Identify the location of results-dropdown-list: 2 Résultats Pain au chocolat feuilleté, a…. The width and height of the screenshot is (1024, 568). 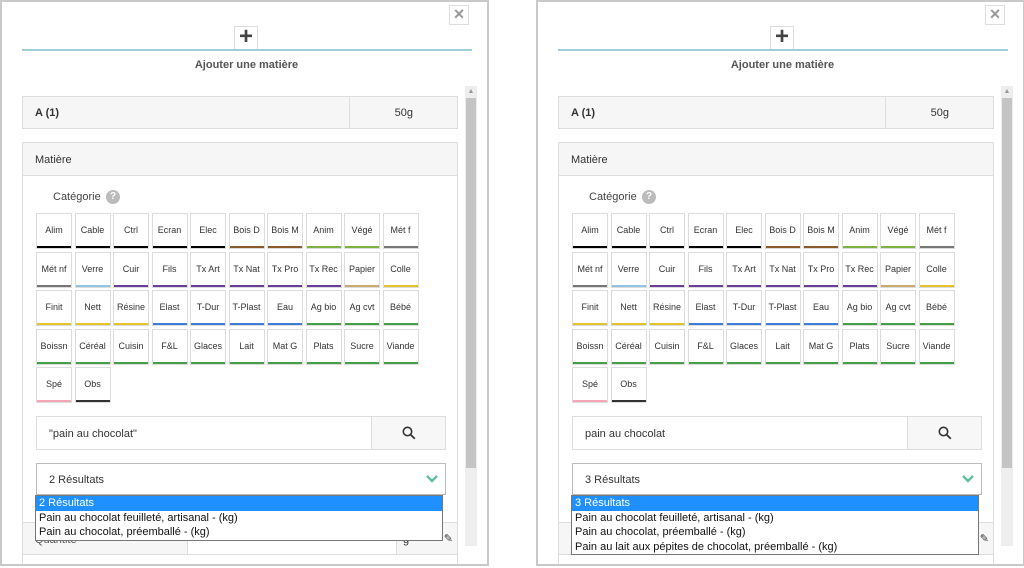
(239, 518).